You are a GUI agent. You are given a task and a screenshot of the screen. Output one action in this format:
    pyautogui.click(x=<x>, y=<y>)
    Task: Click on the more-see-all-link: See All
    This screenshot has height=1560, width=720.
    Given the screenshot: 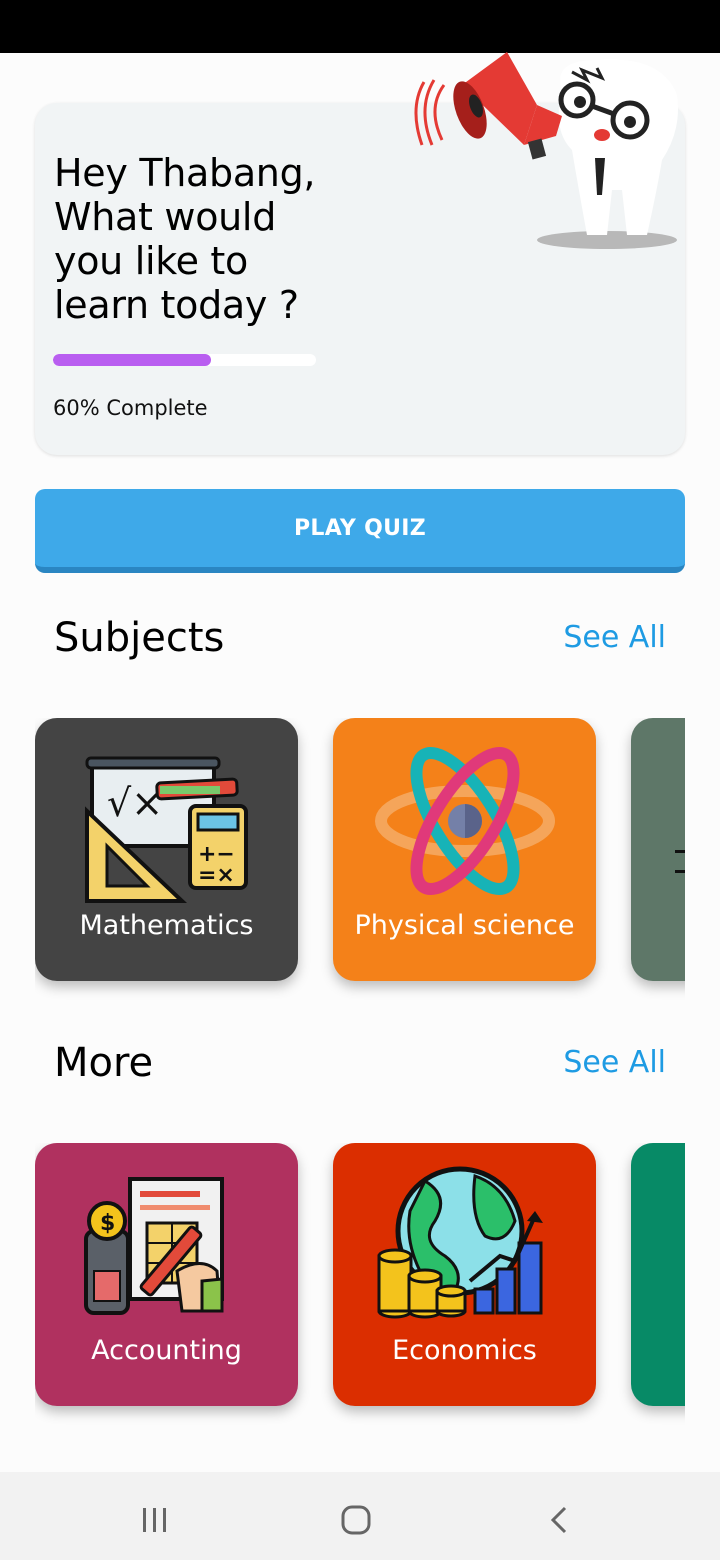 What is the action you would take?
    pyautogui.click(x=614, y=1062)
    